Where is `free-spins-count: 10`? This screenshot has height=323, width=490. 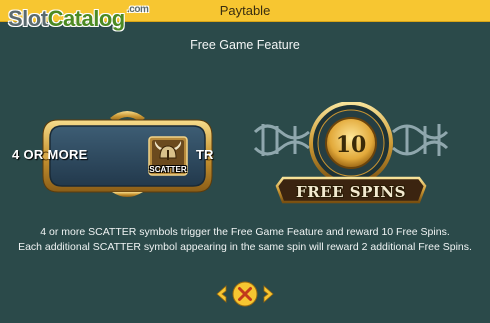 free-spins-count: 10 is located at coordinates (351, 145).